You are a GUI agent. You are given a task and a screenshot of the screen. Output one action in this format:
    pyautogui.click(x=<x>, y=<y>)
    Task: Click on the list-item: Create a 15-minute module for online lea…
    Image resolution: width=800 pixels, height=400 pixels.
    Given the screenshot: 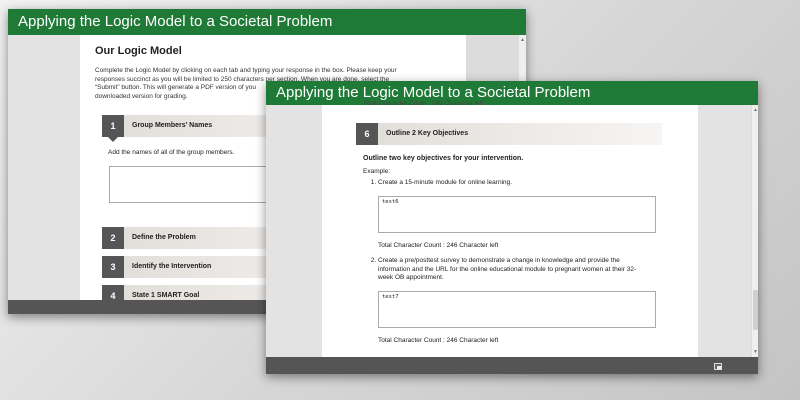 What is the action you would take?
    pyautogui.click(x=535, y=183)
    